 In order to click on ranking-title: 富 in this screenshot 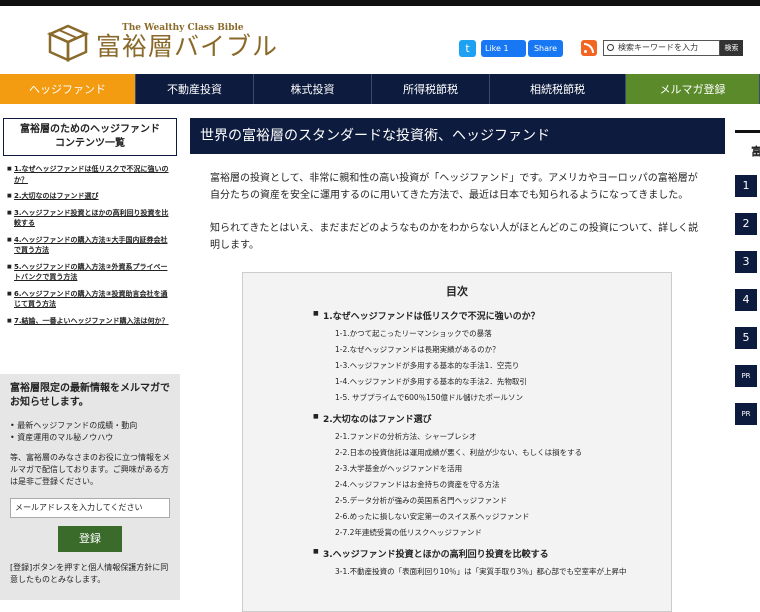, I will do `click(755, 151)`.